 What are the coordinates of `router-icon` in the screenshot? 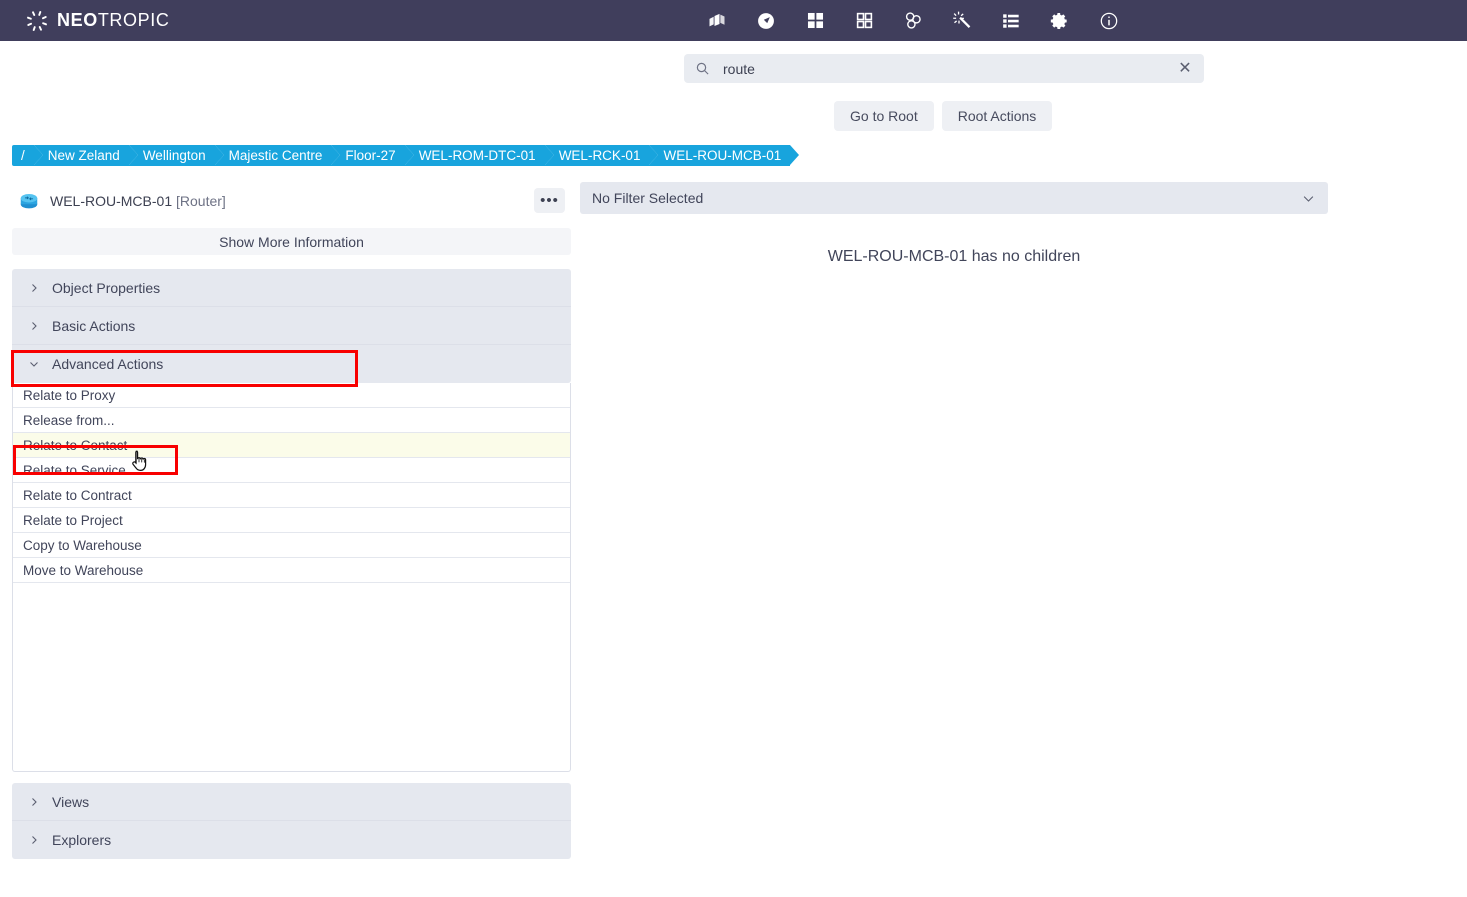 It's located at (29, 201).